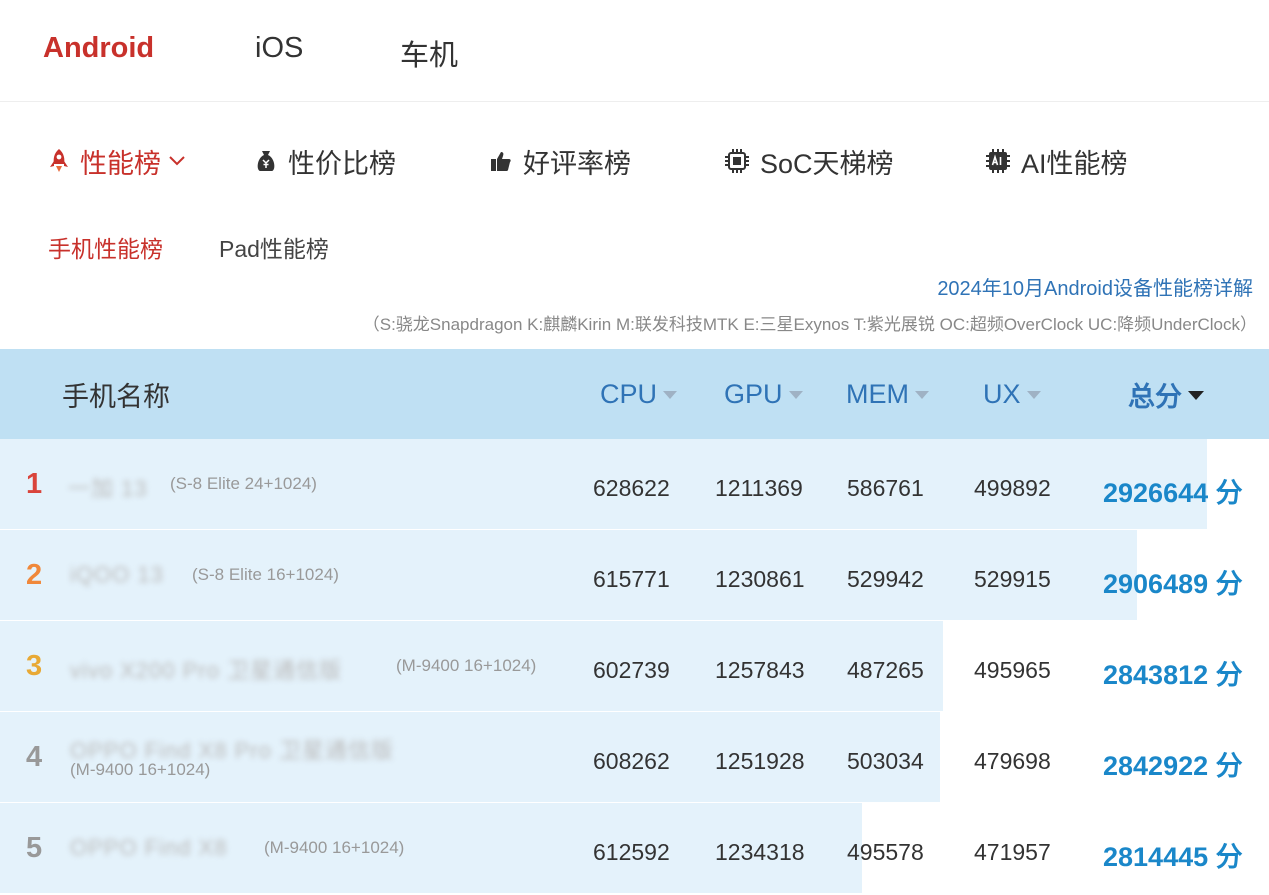  What do you see at coordinates (759, 488) in the screenshot?
I see `gpu-score: 1211369` at bounding box center [759, 488].